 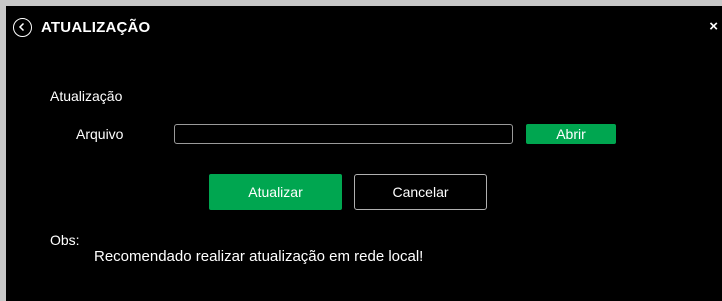 What do you see at coordinates (420, 192) in the screenshot?
I see `cancel-button: Cancelar` at bounding box center [420, 192].